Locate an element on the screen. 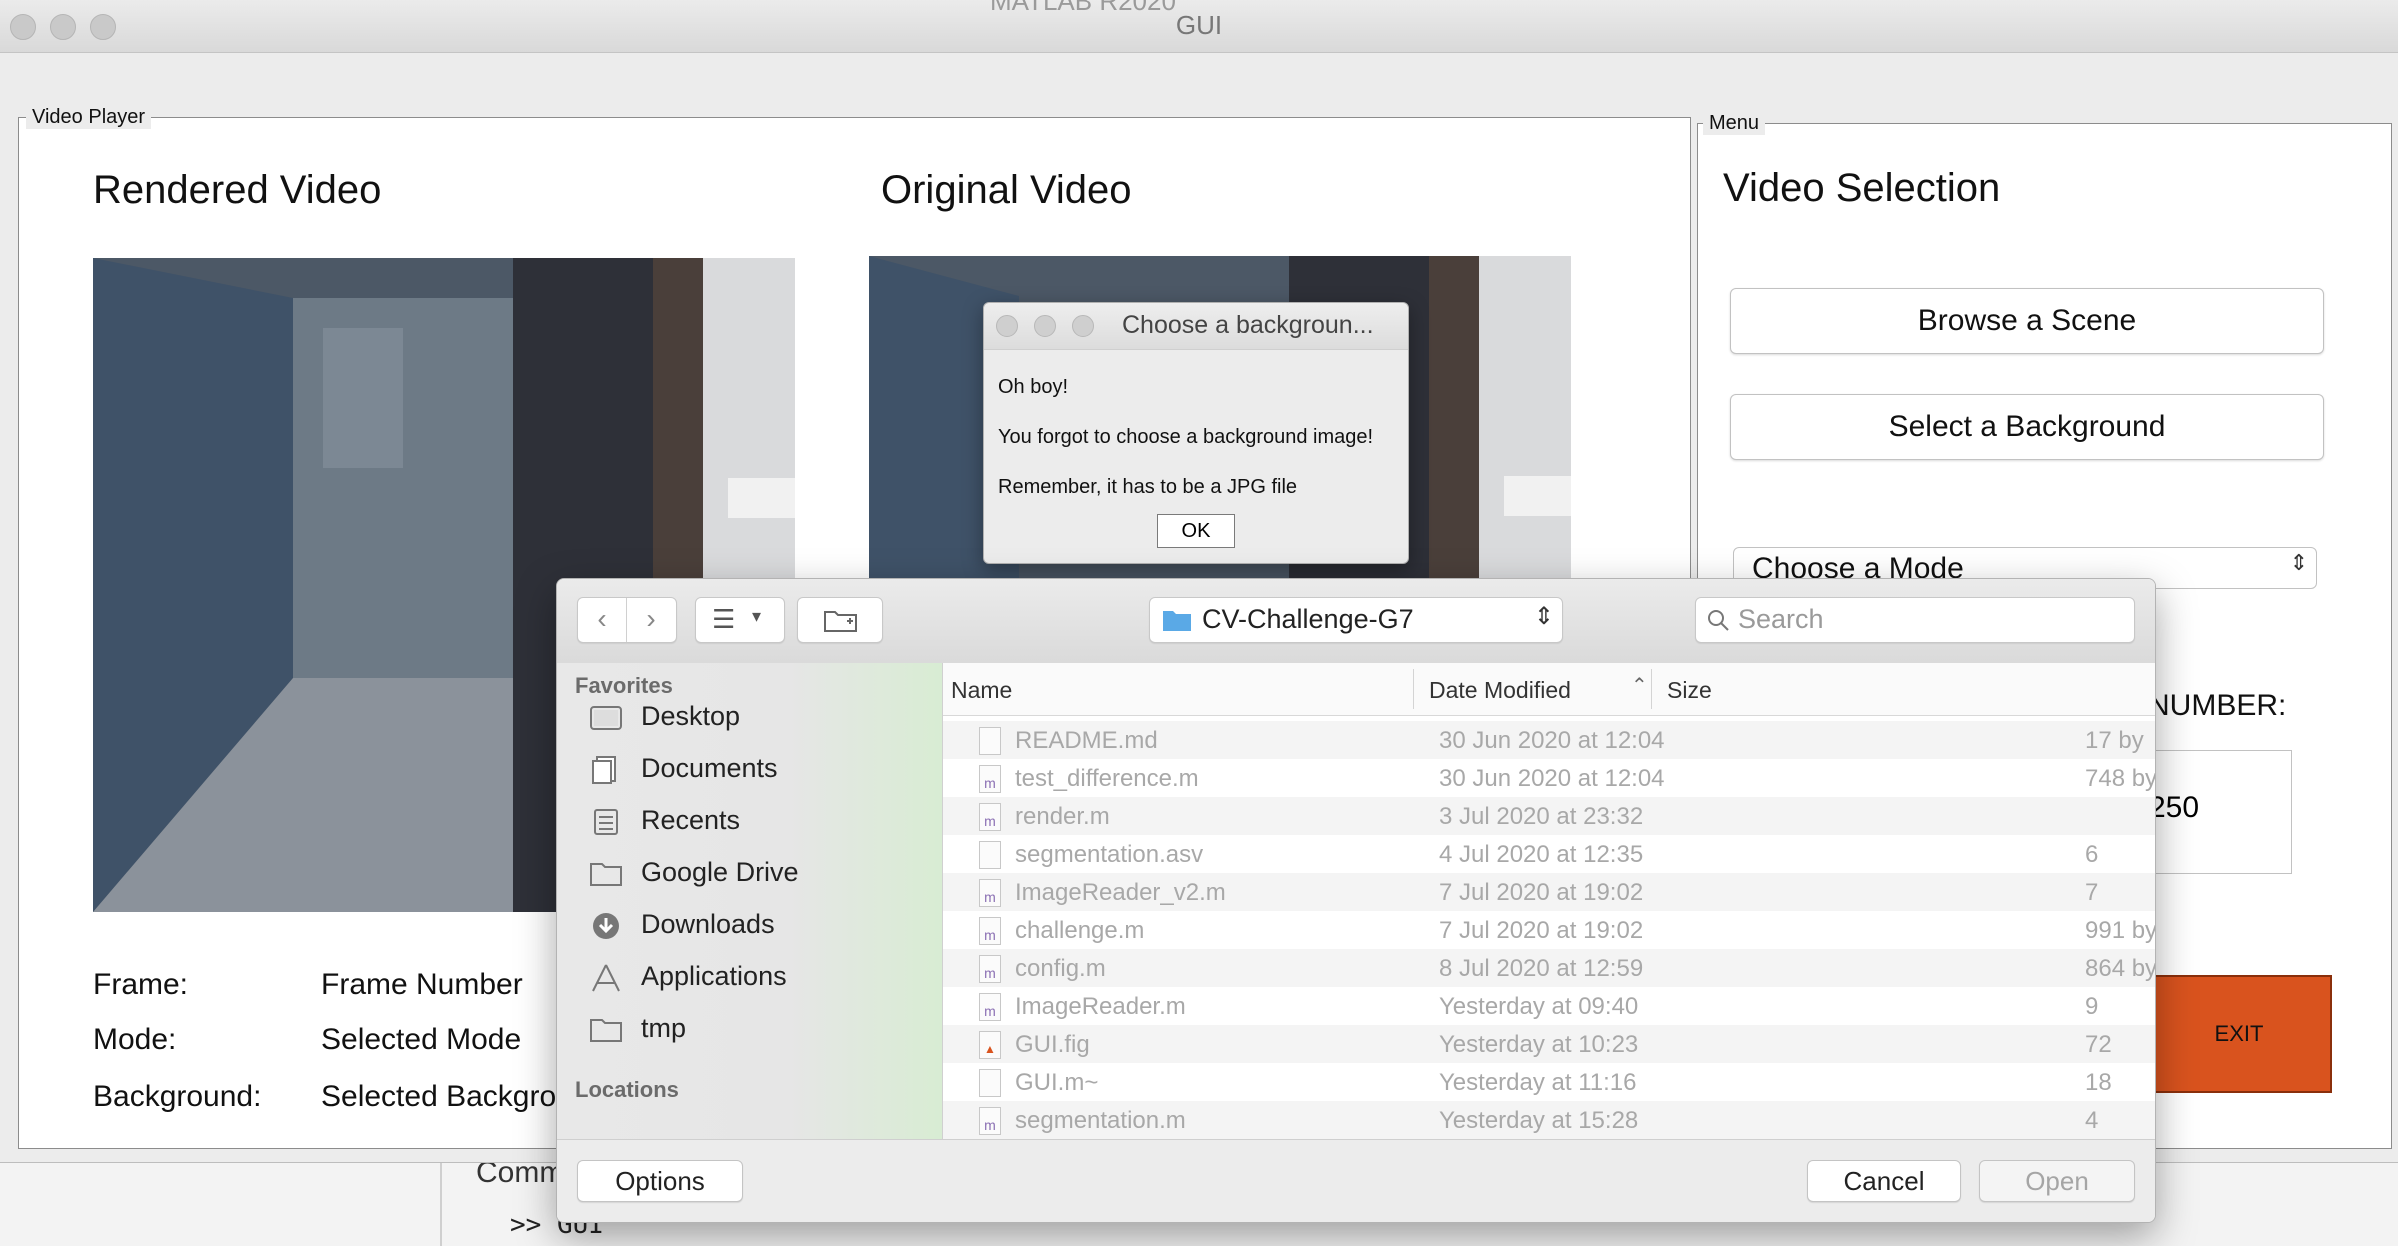 The width and height of the screenshot is (2398, 1246). file-date: Yesterday at 15:28 is located at coordinates (1539, 1120).